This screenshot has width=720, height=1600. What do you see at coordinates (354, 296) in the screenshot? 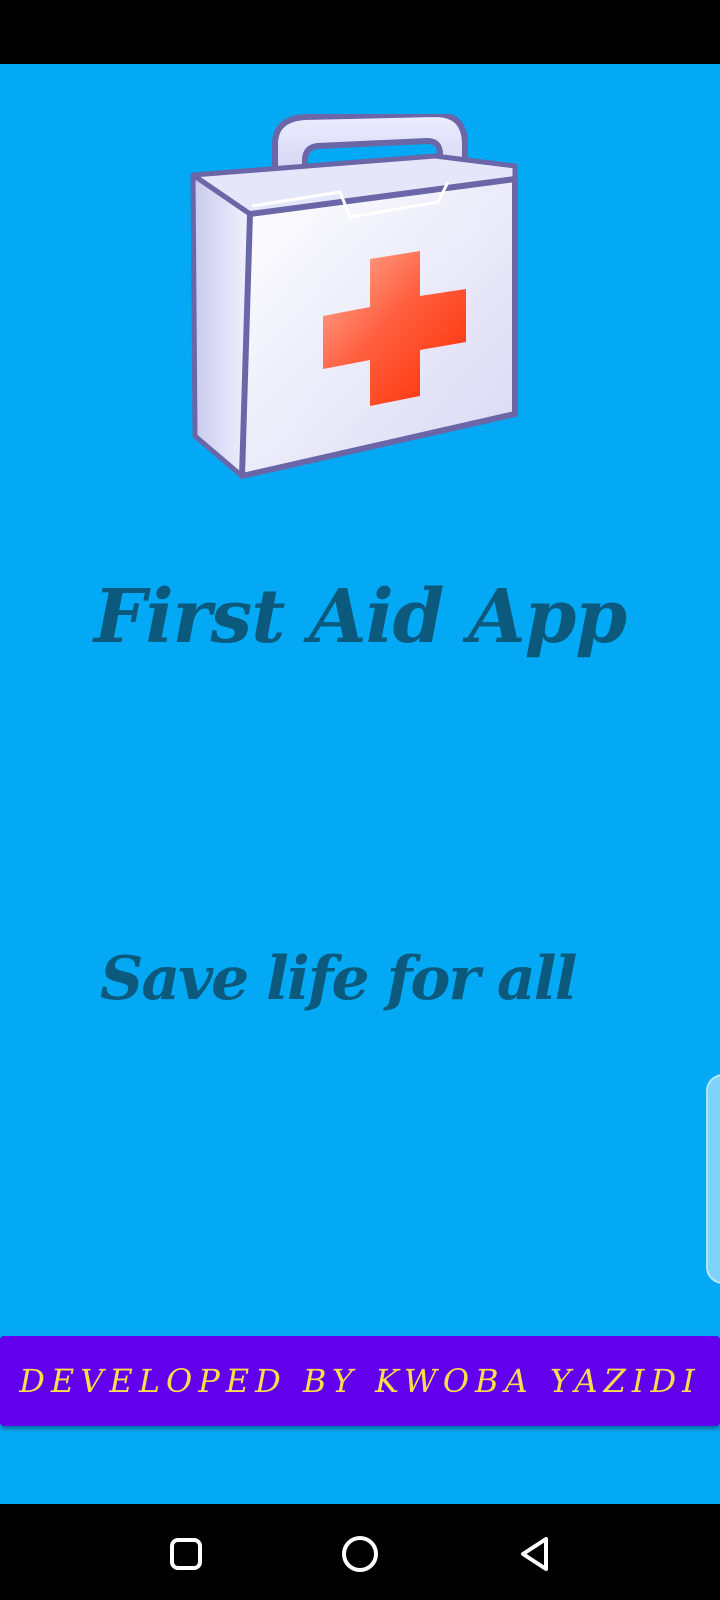
I see `first-aid-kit-icon` at bounding box center [354, 296].